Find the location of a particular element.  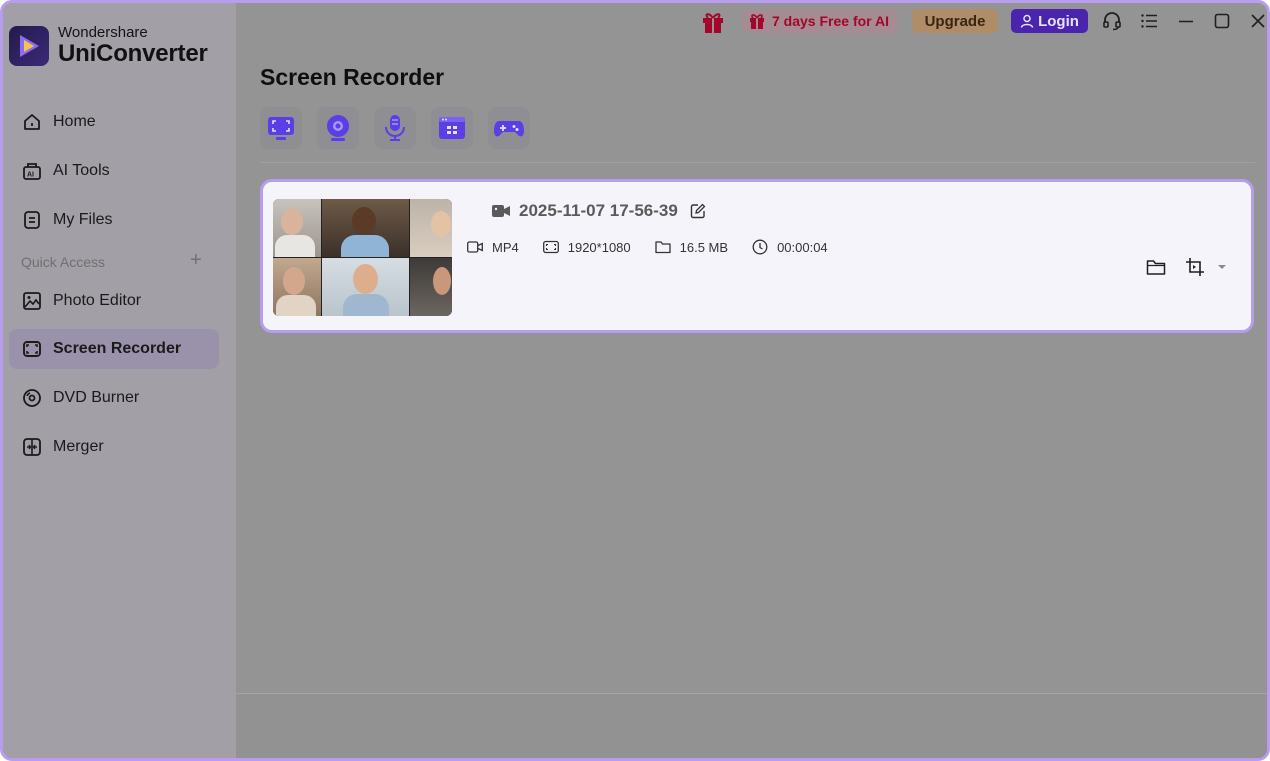

svg-text: AI is located at coordinates (30, 175).